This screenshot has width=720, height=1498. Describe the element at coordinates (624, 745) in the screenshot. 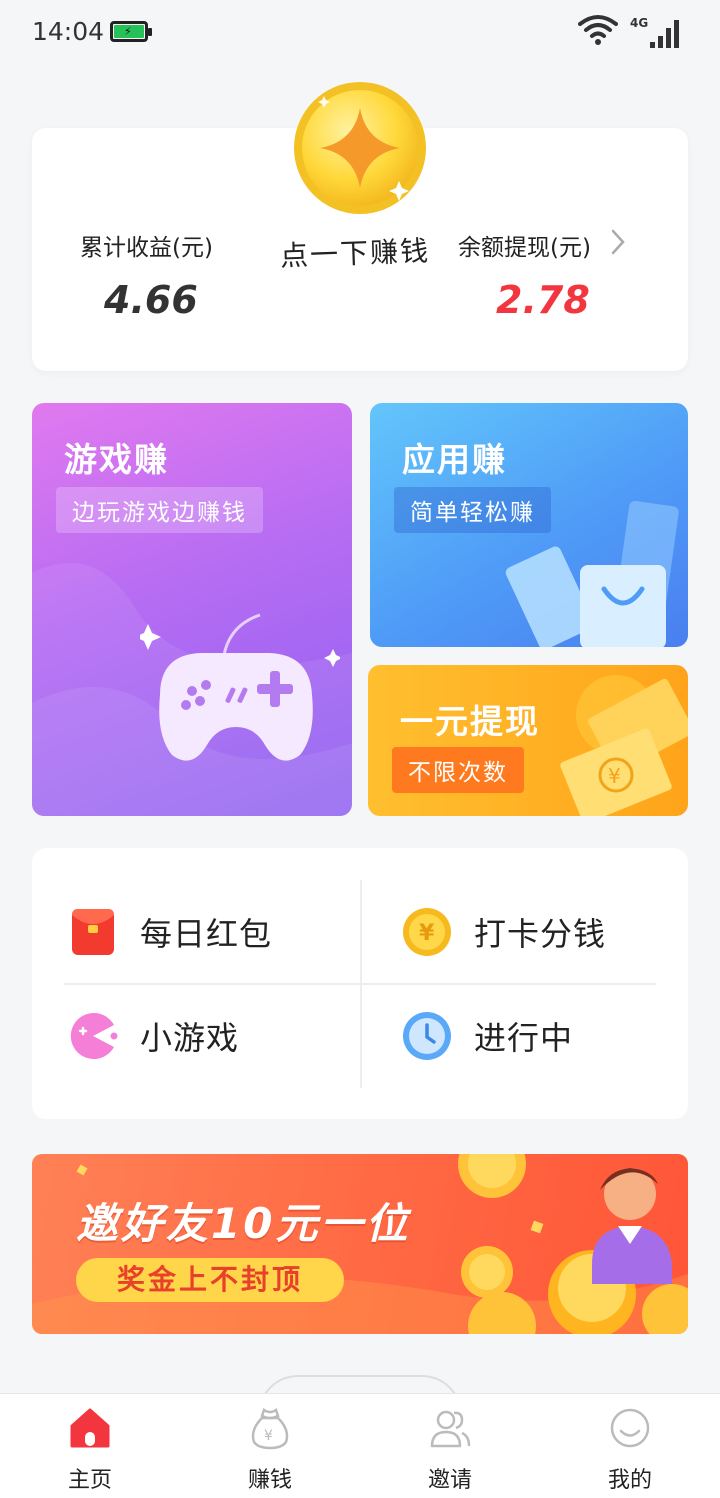

I see `banknote-icon: ¥` at that location.